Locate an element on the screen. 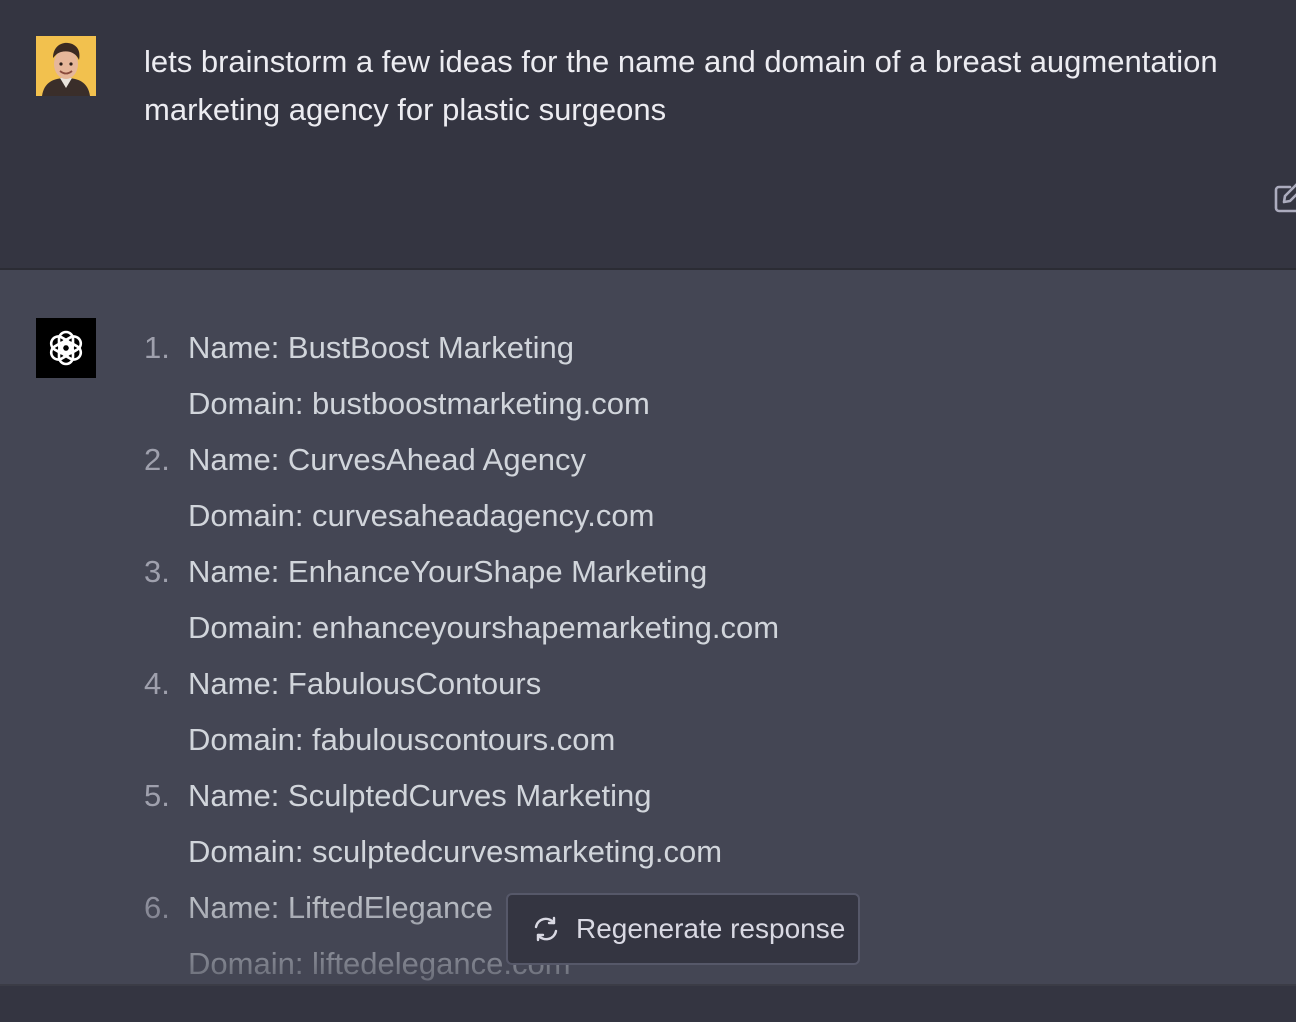  list-item-name: Name: EnhanceYourShape Marketing is located at coordinates (448, 571).